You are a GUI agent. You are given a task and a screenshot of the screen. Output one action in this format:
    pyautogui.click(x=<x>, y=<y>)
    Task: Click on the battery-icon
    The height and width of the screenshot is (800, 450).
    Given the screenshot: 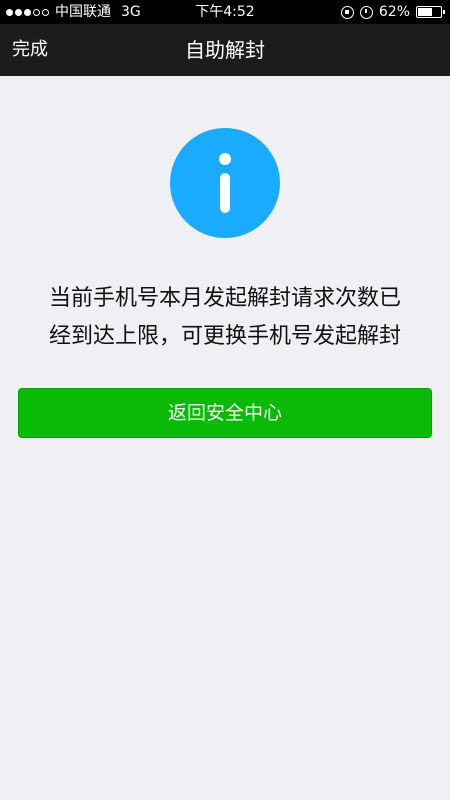 What is the action you would take?
    pyautogui.click(x=430, y=12)
    